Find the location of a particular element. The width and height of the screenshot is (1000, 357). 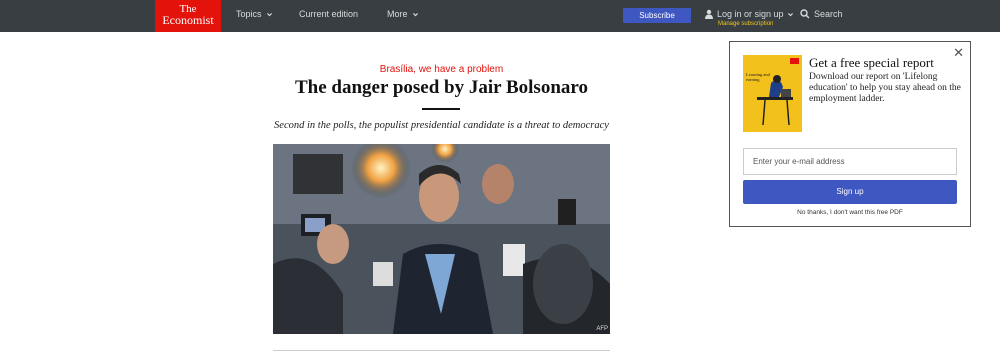

report-cover-image: Learning and earning is located at coordinates (772, 93).